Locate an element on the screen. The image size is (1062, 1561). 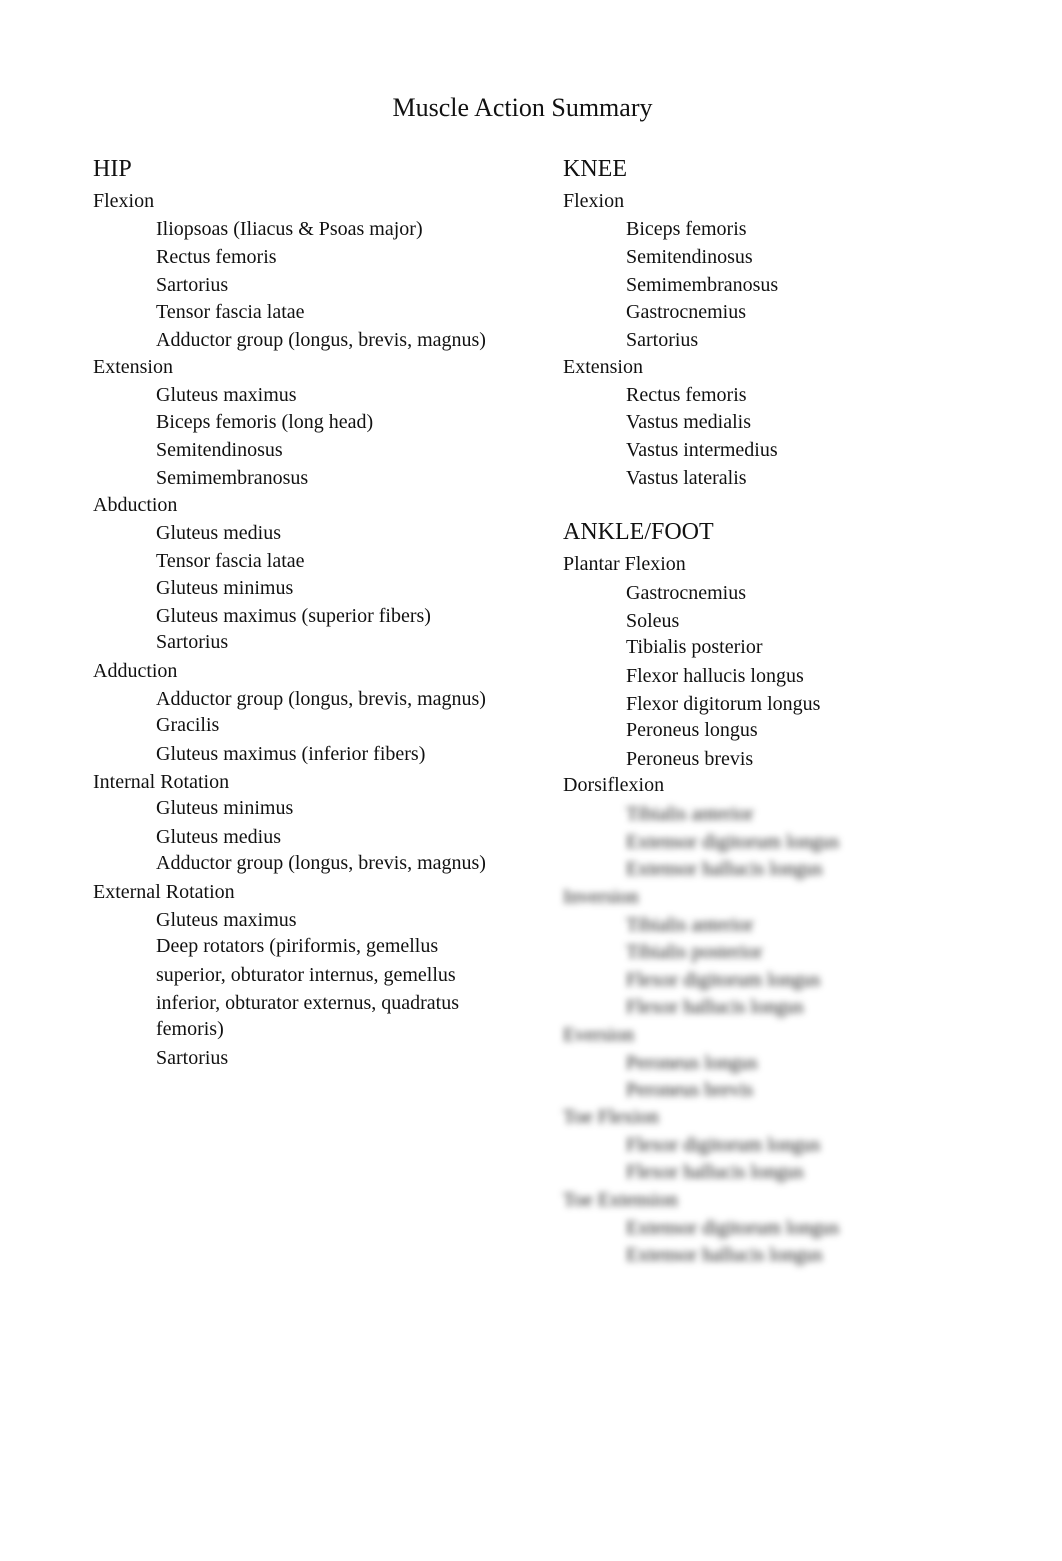
action-heading: Toe Extension is located at coordinates (620, 1200).